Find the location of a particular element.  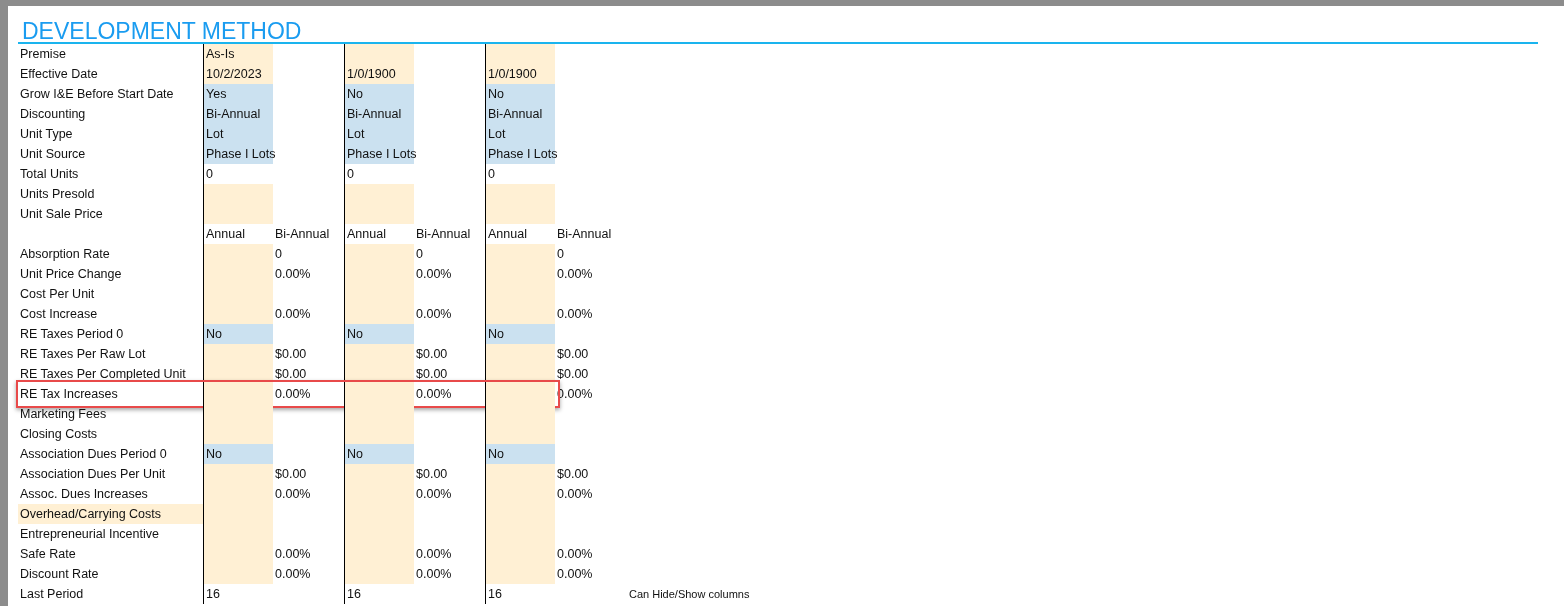

row-label: Discounting is located at coordinates (53, 114).